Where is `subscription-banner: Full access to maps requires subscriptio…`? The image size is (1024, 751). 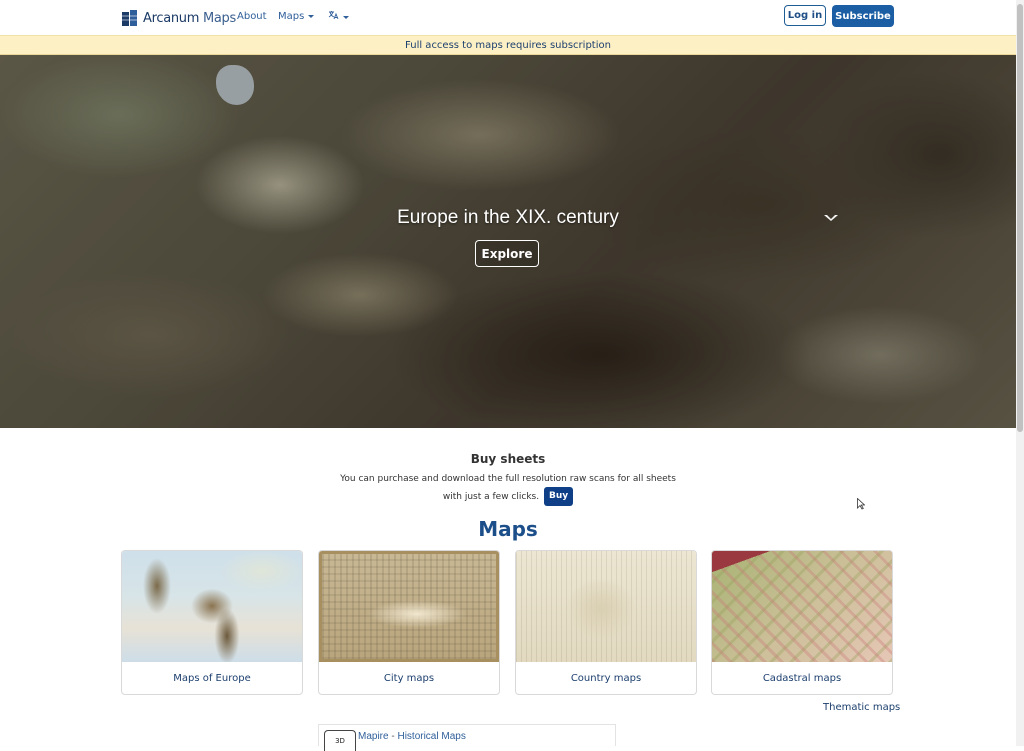 subscription-banner: Full access to maps requires subscriptio… is located at coordinates (508, 45).